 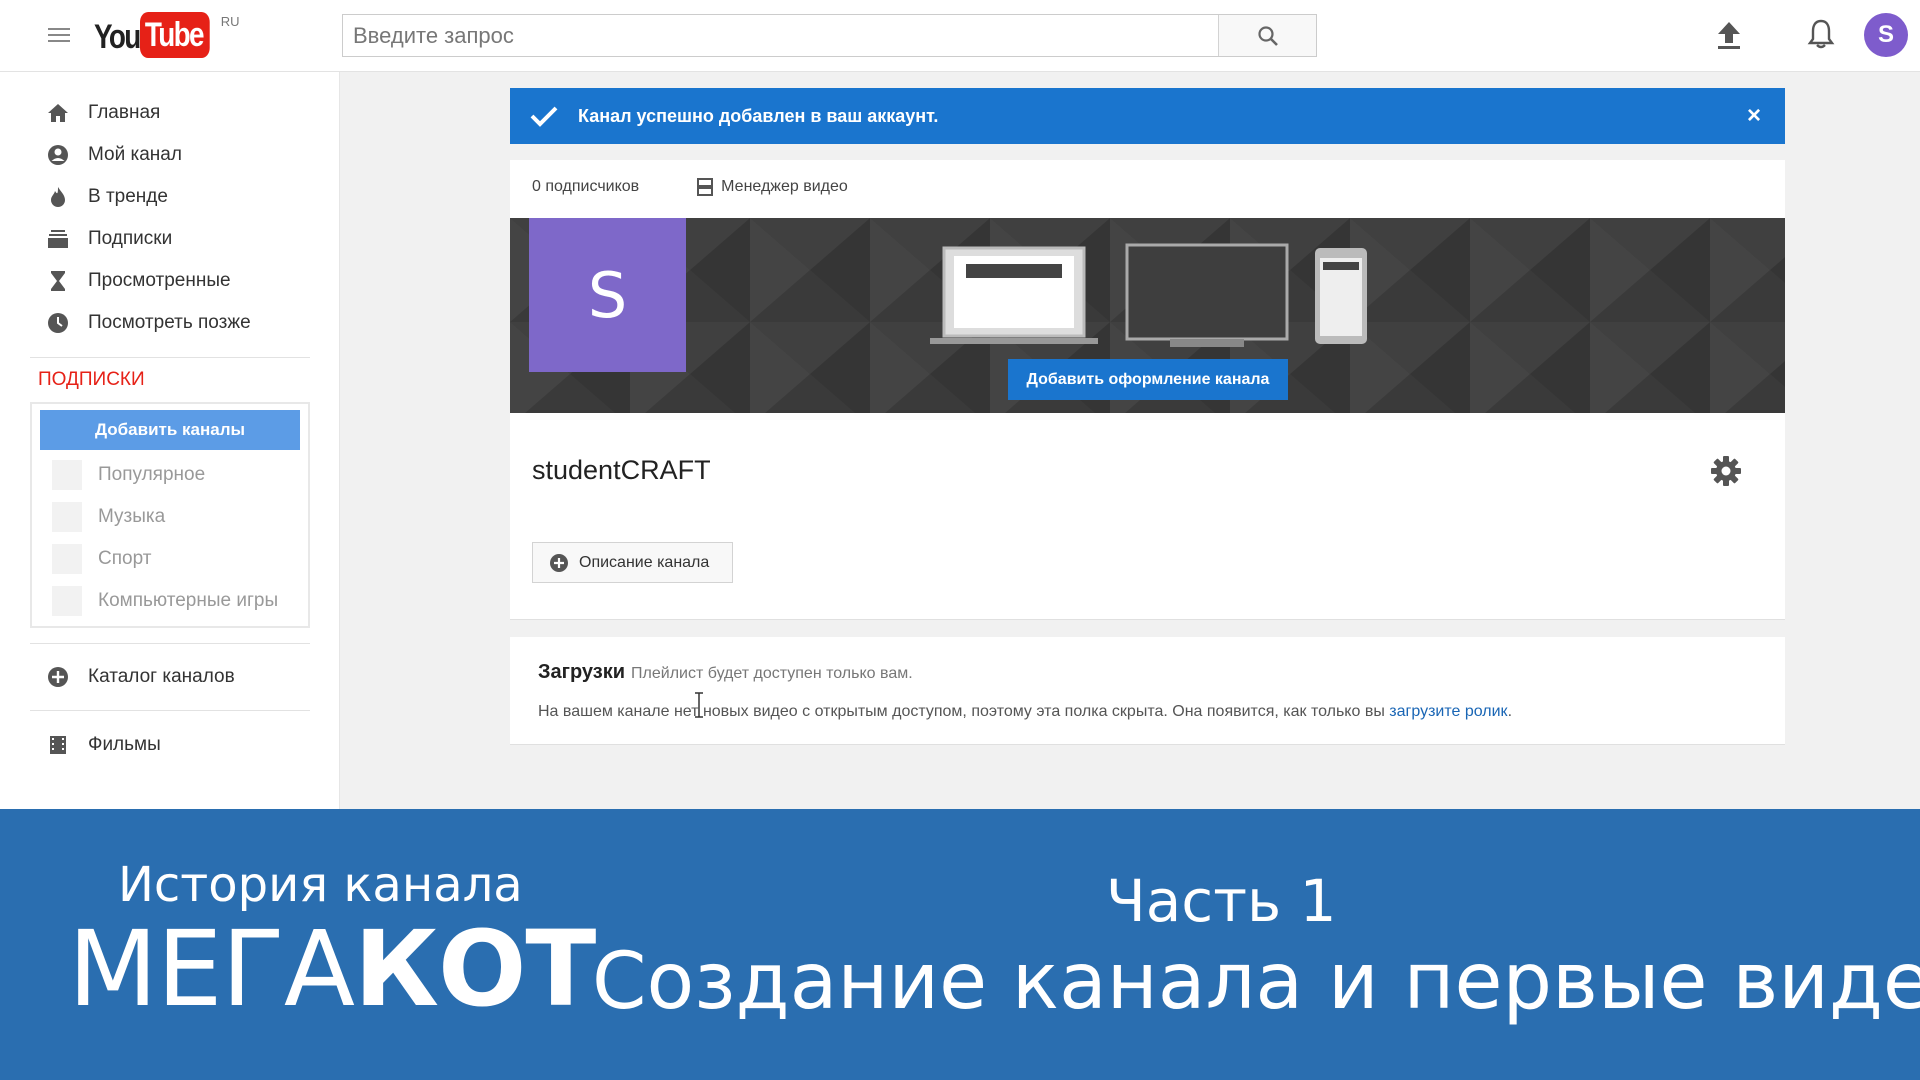 I want to click on subscription-item: Популярное, so click(x=128, y=475).